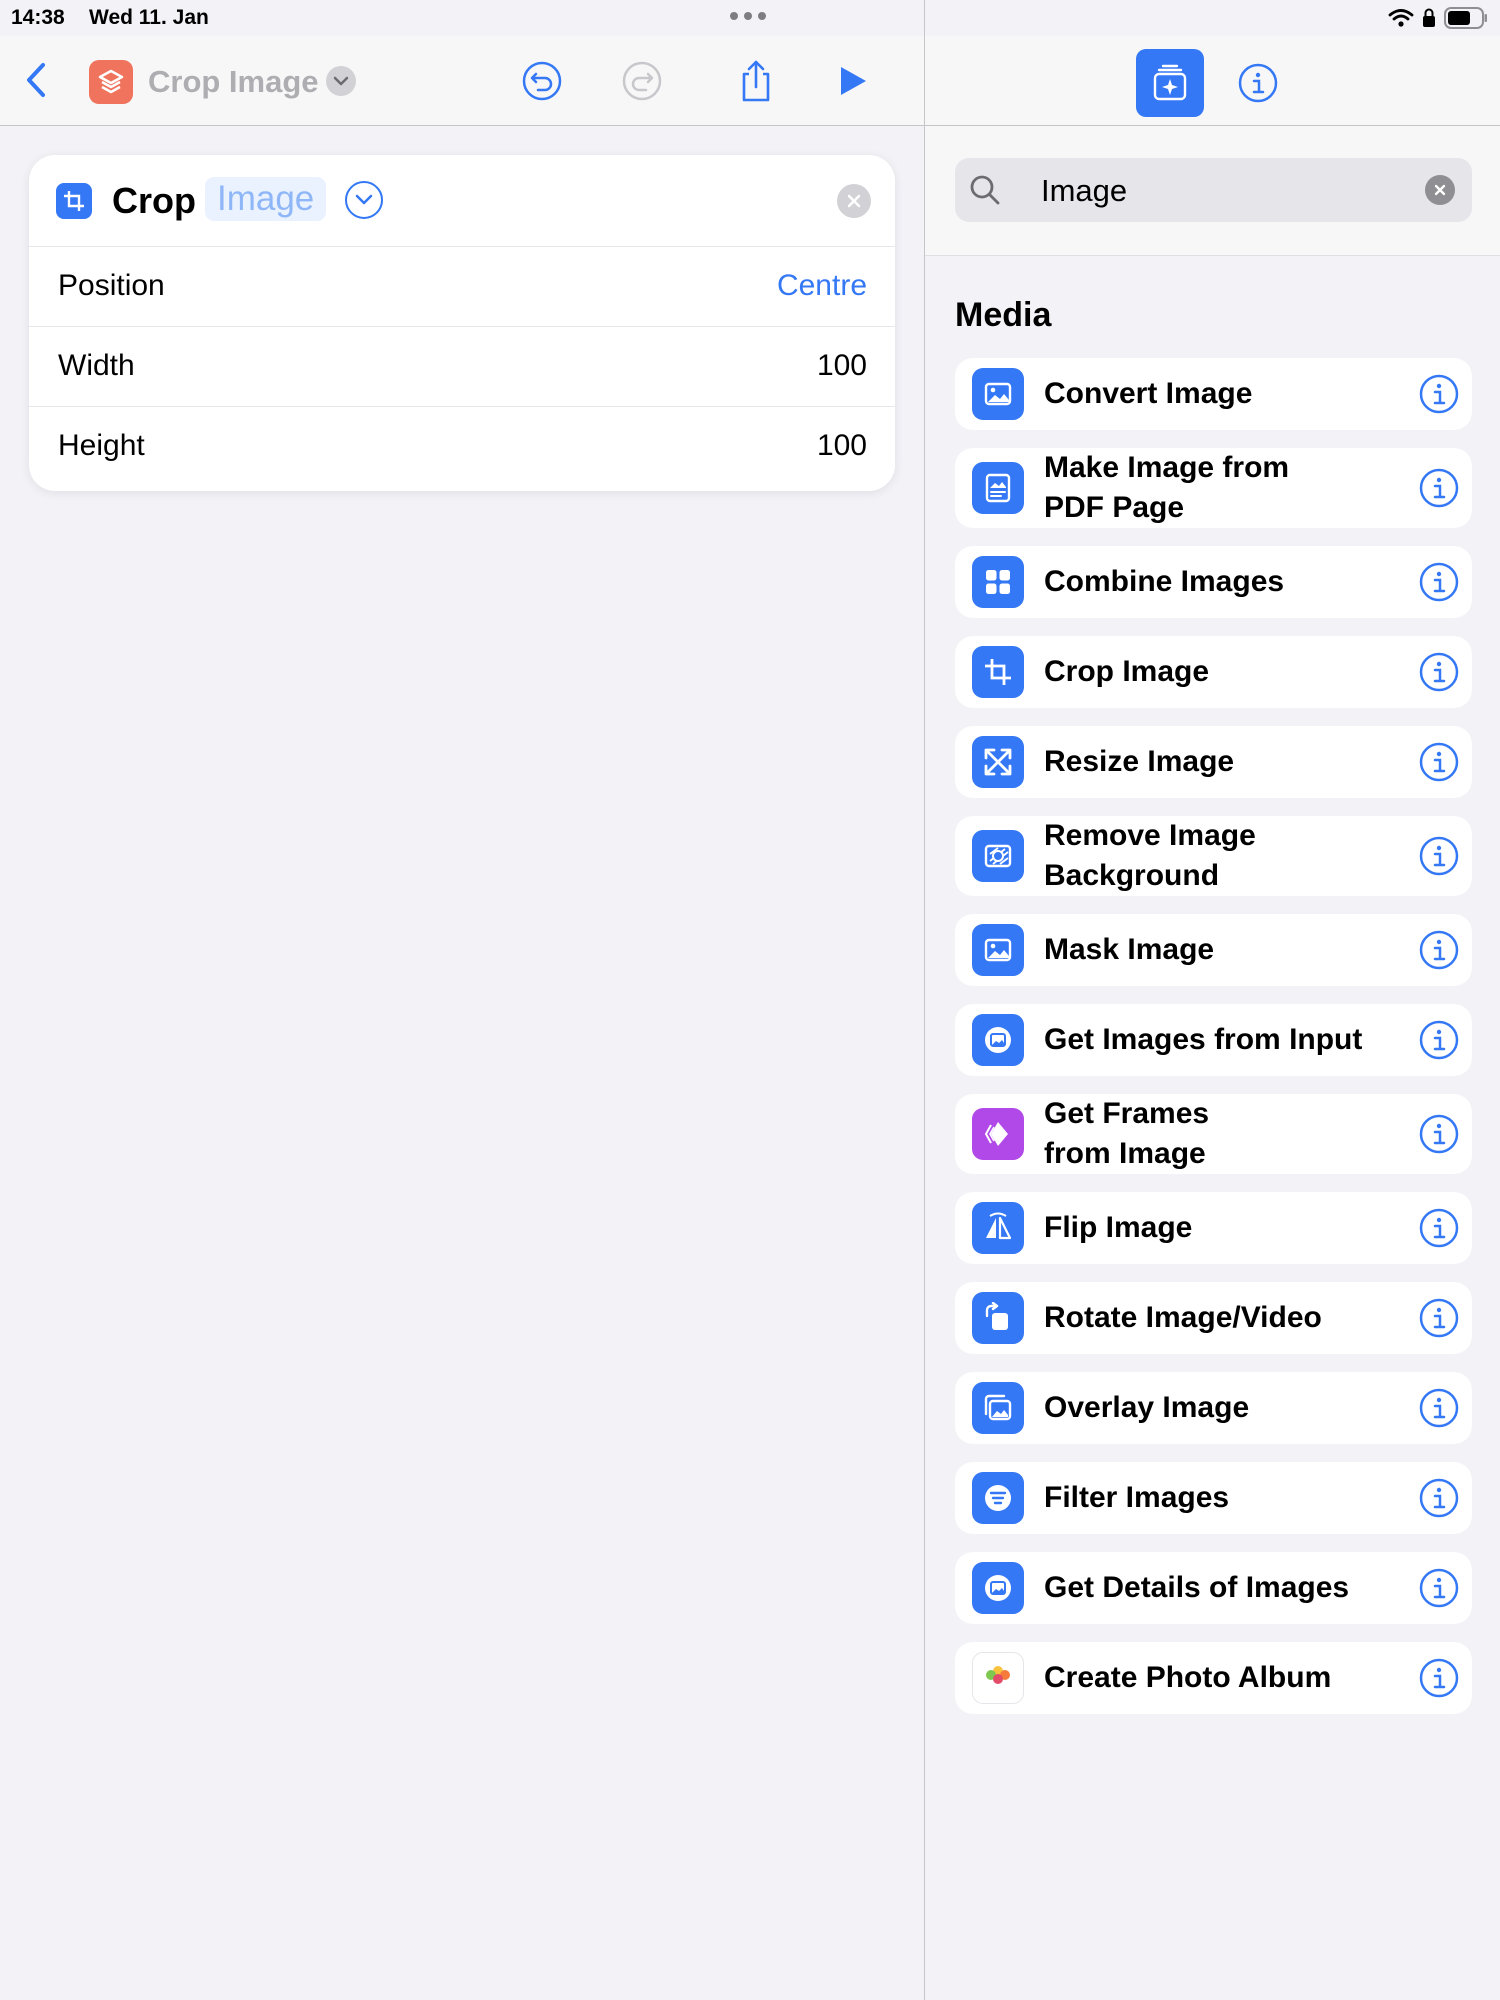 Image resolution: width=1500 pixels, height=2000 pixels. I want to click on expand-action-button, so click(364, 200).